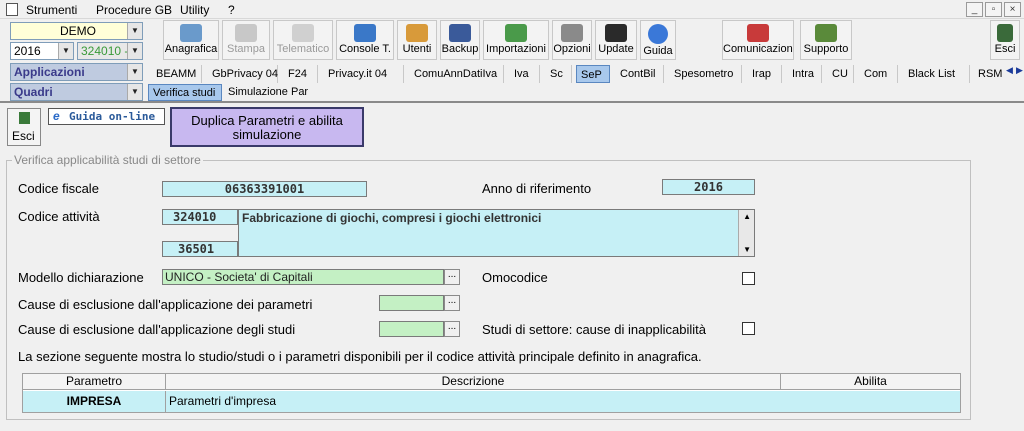 Image resolution: width=1024 pixels, height=431 pixels. Describe the element at coordinates (301, 74) in the screenshot. I see `tab-f24: F24` at that location.